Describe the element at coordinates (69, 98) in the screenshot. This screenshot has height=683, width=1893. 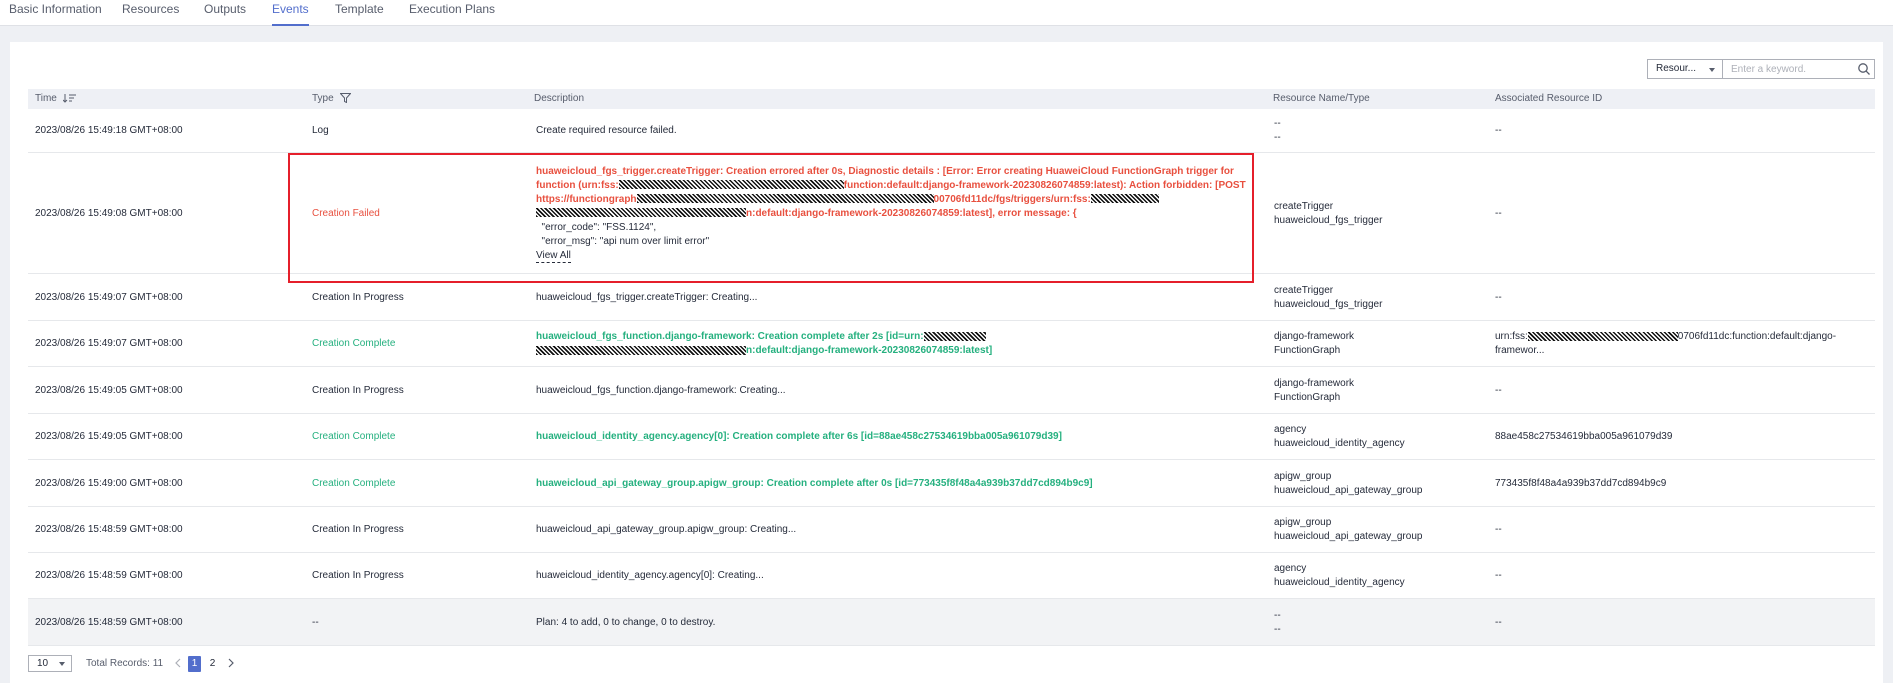
I see `sort-icon` at that location.